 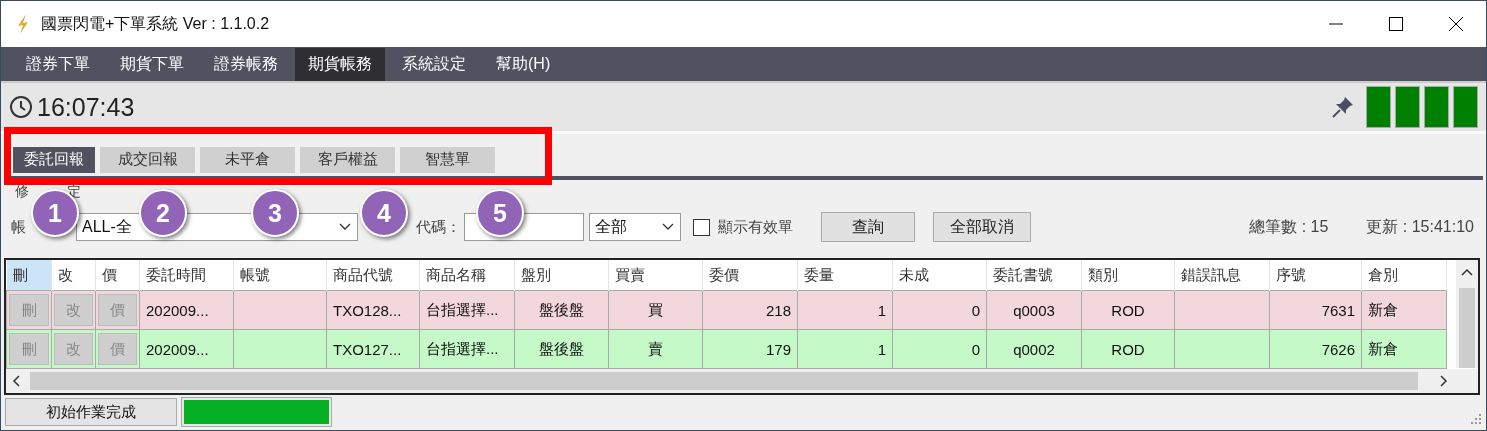 What do you see at coordinates (275, 213) in the screenshot?
I see `step-tooltip: 3` at bounding box center [275, 213].